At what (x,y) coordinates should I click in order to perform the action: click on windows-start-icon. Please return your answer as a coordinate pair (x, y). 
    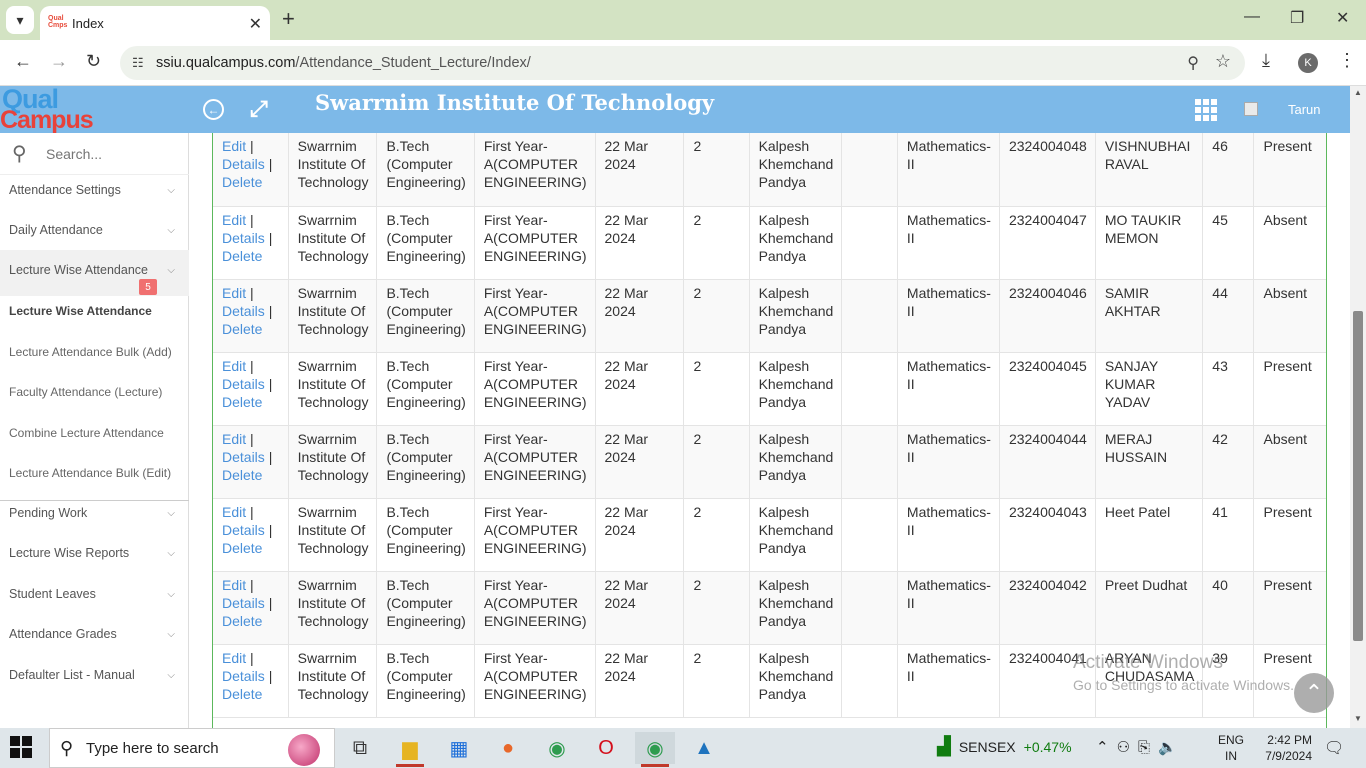
    Looking at the image, I should click on (21, 747).